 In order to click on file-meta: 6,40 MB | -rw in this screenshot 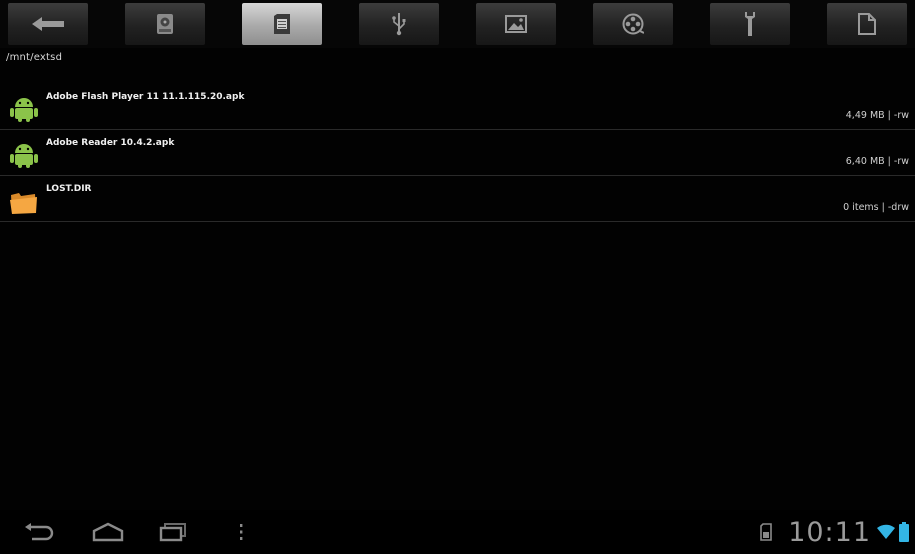, I will do `click(877, 161)`.